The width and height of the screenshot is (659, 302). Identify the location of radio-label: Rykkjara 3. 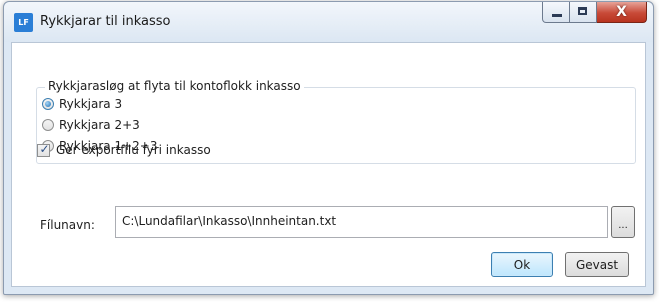
(91, 104).